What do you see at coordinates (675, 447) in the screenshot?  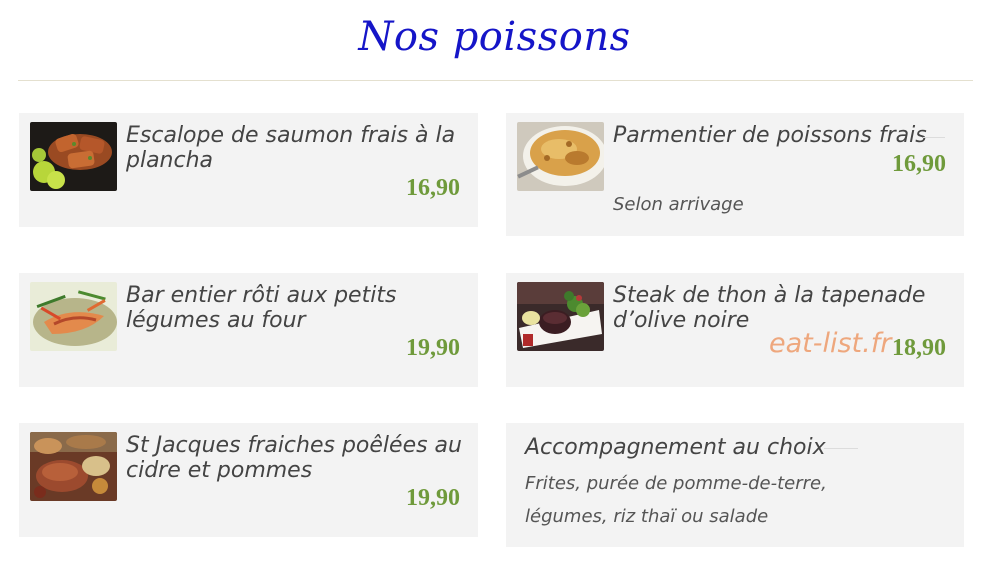 I see `sides-title: Accompagnement au choix` at bounding box center [675, 447].